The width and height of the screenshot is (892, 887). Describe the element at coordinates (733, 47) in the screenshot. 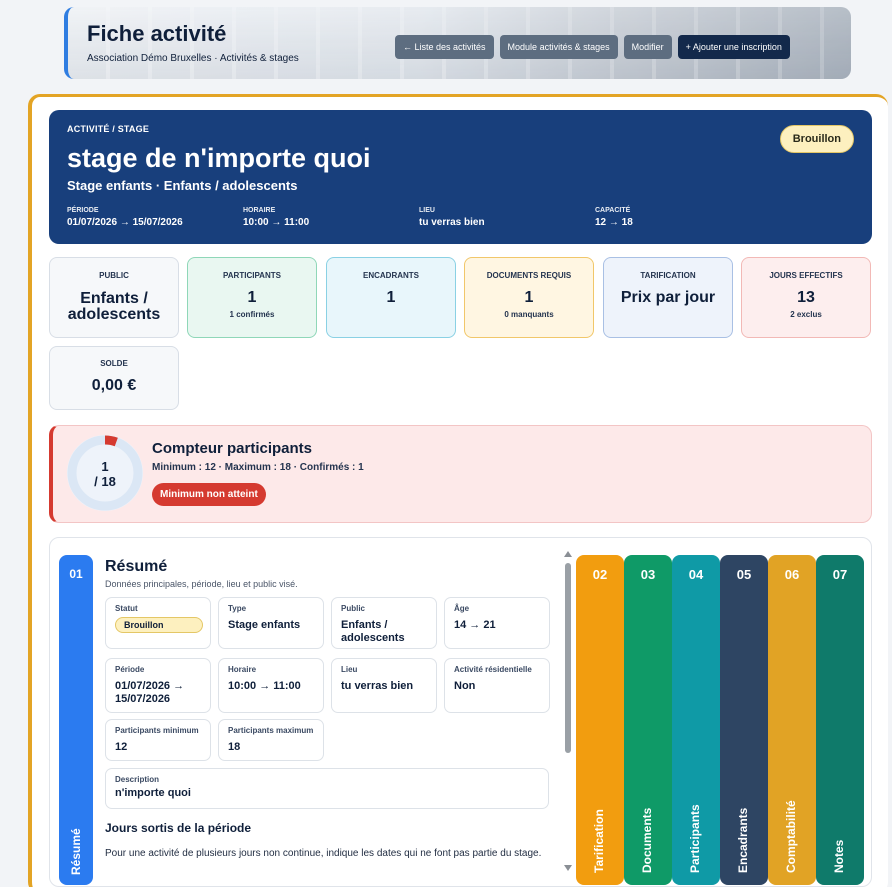

I see `add-registration-button: + Ajouter une inscription` at that location.